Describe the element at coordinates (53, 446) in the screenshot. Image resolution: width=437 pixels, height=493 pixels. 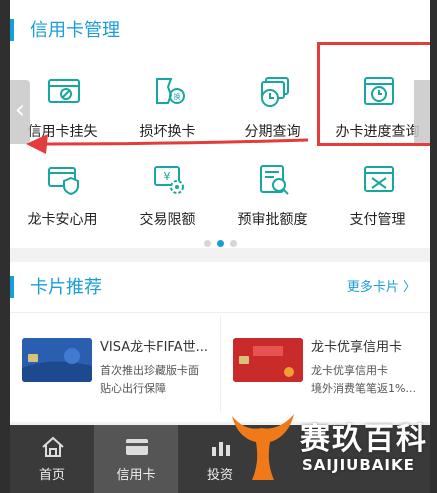
I see `home-icon` at that location.